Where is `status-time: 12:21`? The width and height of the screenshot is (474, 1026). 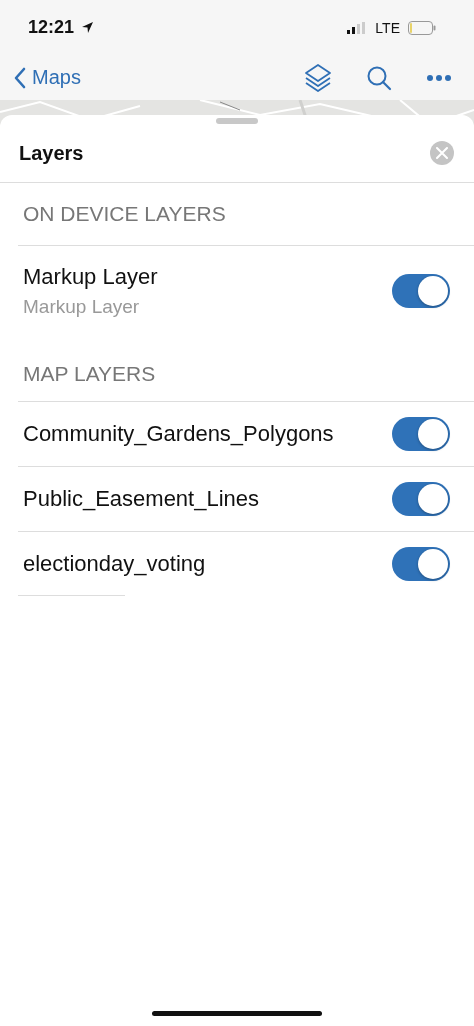 status-time: 12:21 is located at coordinates (51, 27).